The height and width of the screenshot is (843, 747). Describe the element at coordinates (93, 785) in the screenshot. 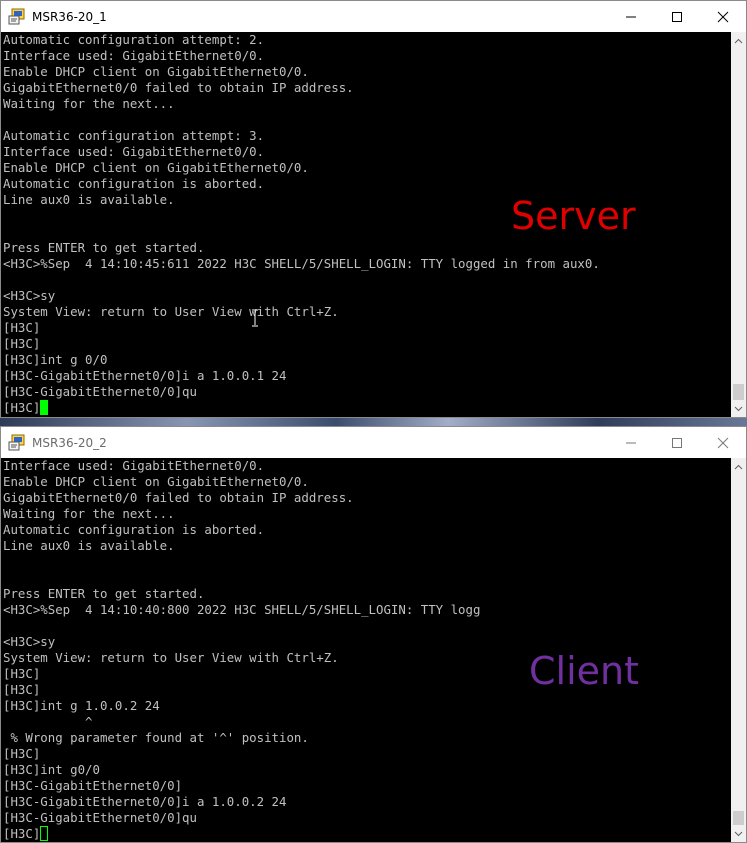

I see `console-line: [H3C-GigabitEthernet0/0]` at that location.